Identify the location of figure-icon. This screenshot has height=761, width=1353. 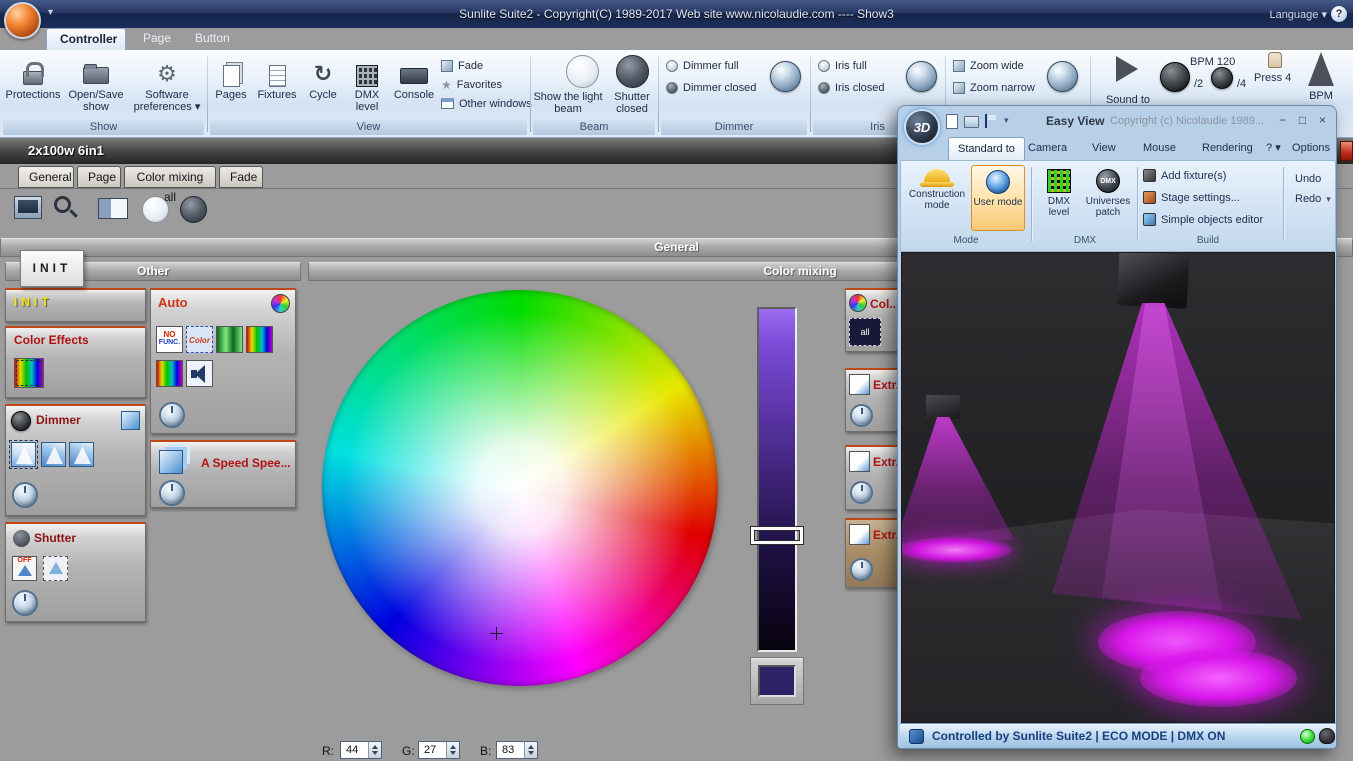
(1327, 736).